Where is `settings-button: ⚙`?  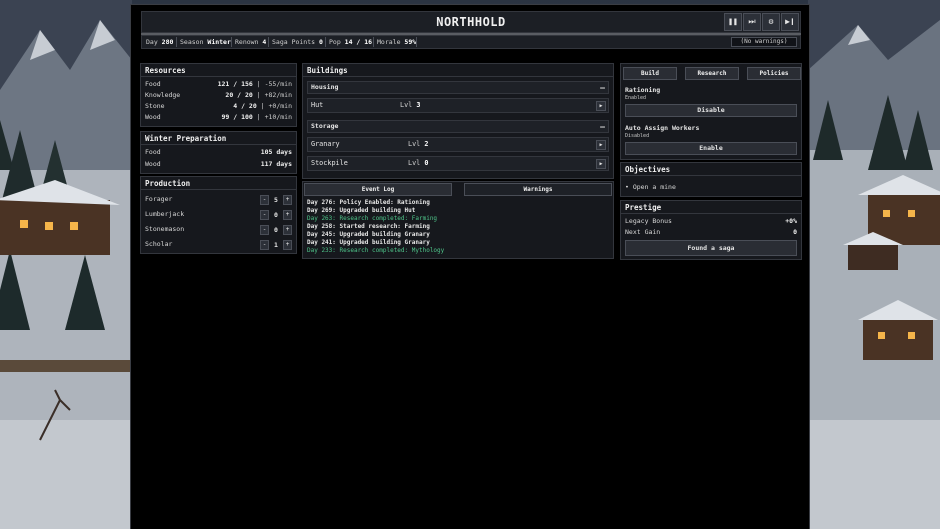
settings-button: ⚙ is located at coordinates (771, 22).